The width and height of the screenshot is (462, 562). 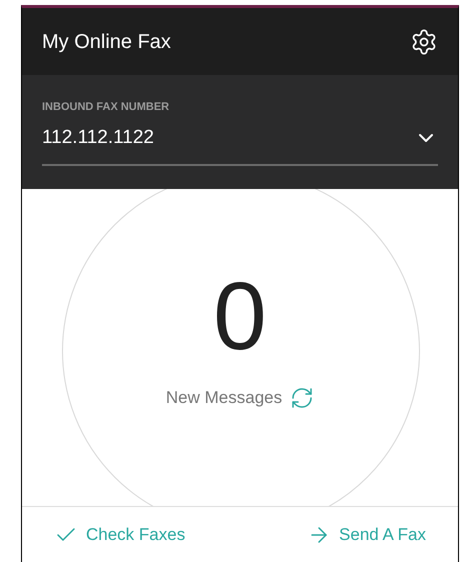 I want to click on check-faxes-button: Check Faxes, so click(x=120, y=535).